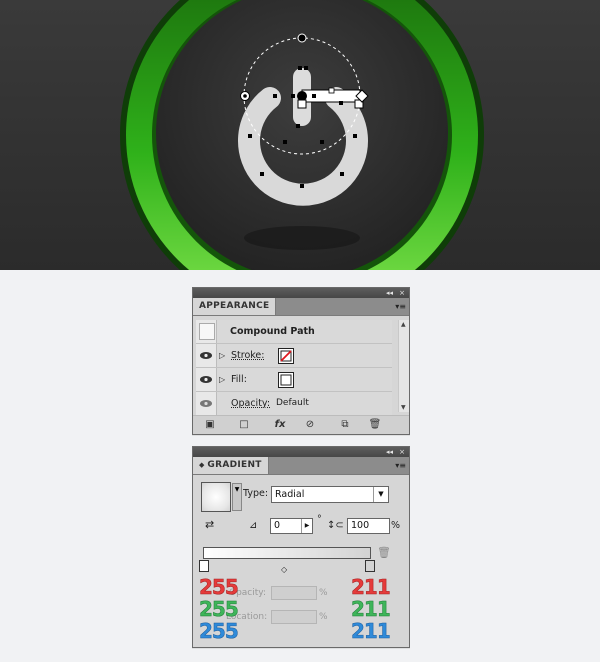 This screenshot has width=600, height=662. I want to click on gradient-preset-dropdown-icon: ▼, so click(237, 497).